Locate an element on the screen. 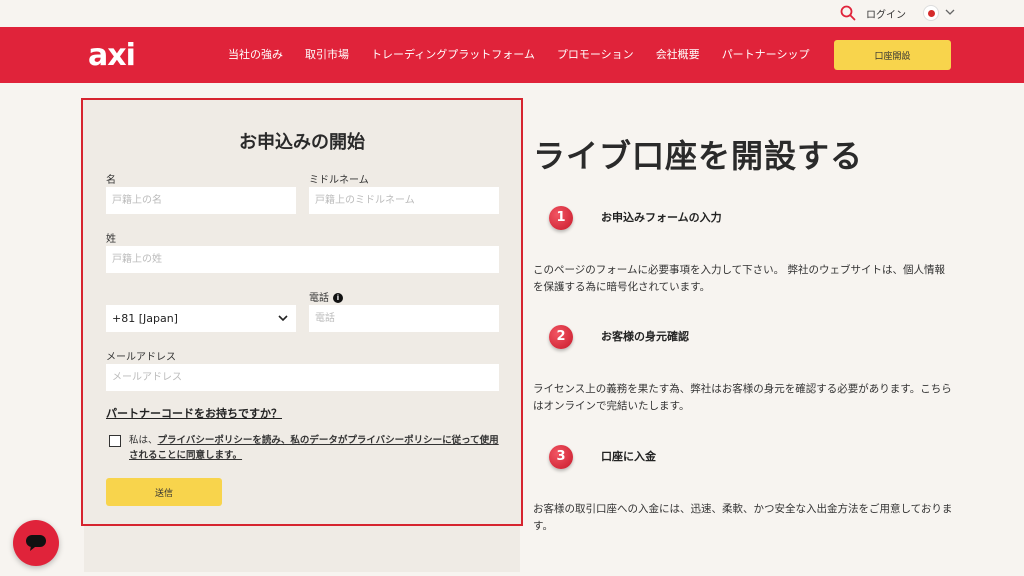  nav-link-company: 会社概要 is located at coordinates (678, 54).